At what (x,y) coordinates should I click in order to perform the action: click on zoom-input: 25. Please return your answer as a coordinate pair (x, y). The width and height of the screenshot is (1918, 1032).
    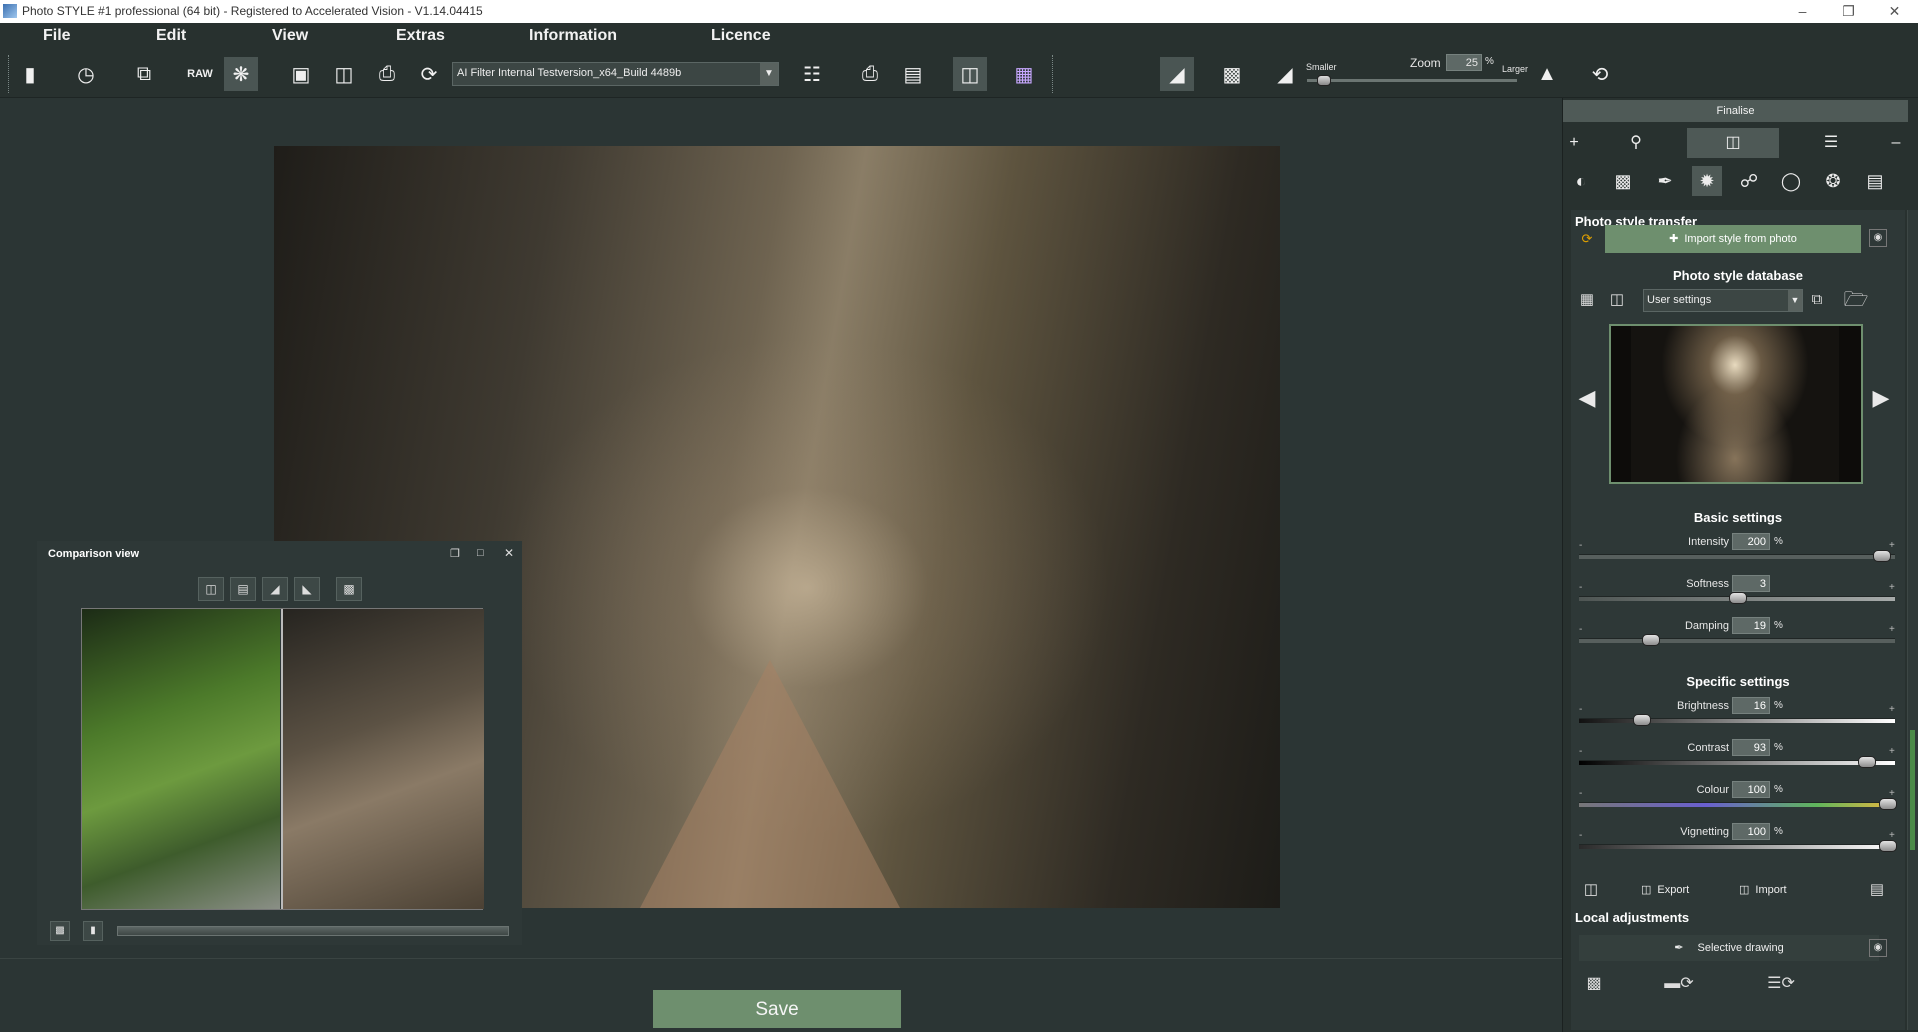
    Looking at the image, I should click on (1464, 62).